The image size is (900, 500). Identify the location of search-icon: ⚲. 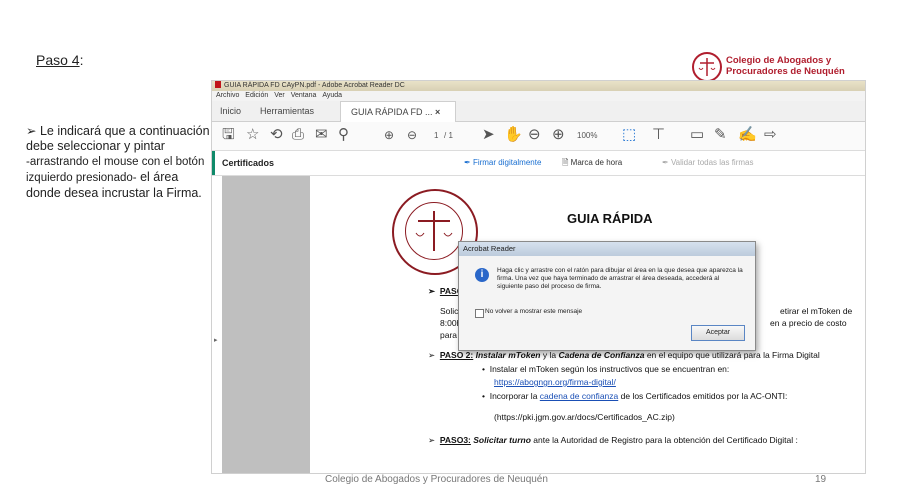
(343, 135).